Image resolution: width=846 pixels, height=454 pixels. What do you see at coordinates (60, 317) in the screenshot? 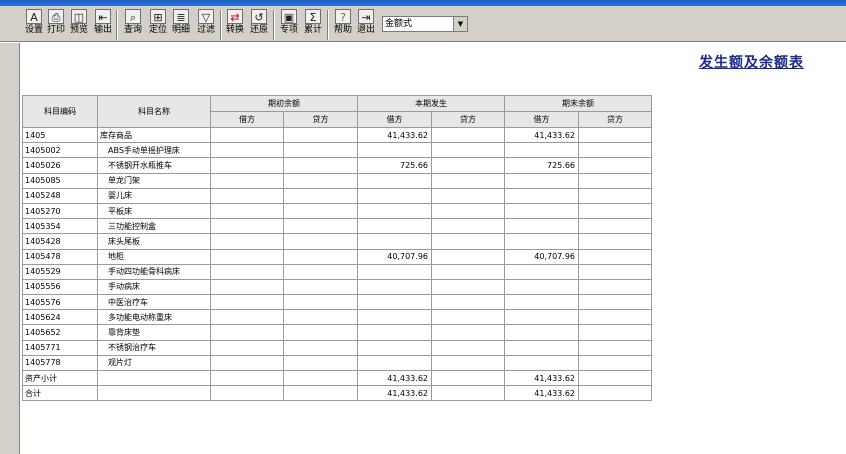
I see `account-code-cell: 1405624` at bounding box center [60, 317].